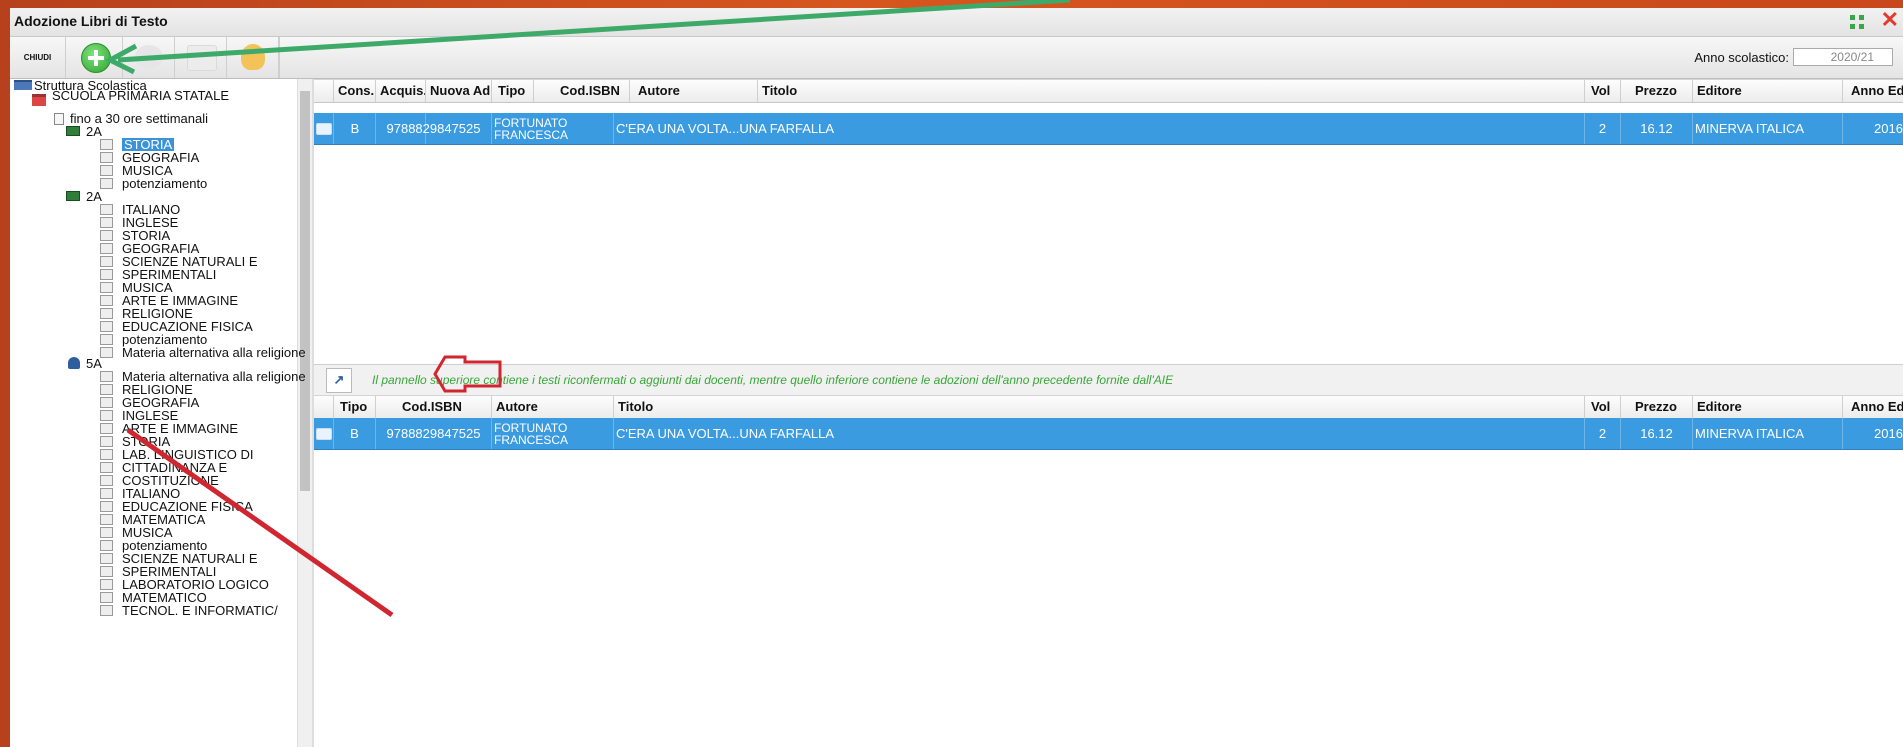 The width and height of the screenshot is (1903, 747). I want to click on tree-subject: Materia alternativa alla religione, so click(214, 352).